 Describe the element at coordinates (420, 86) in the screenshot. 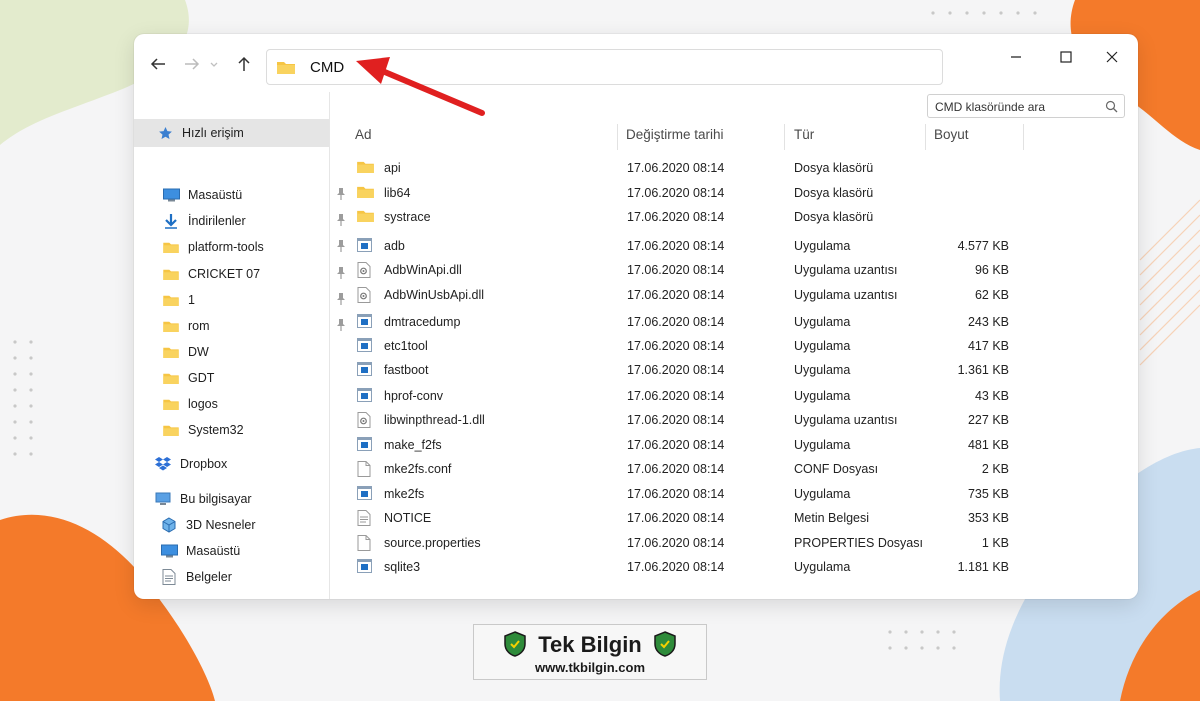

I see `annotation-arrow` at that location.